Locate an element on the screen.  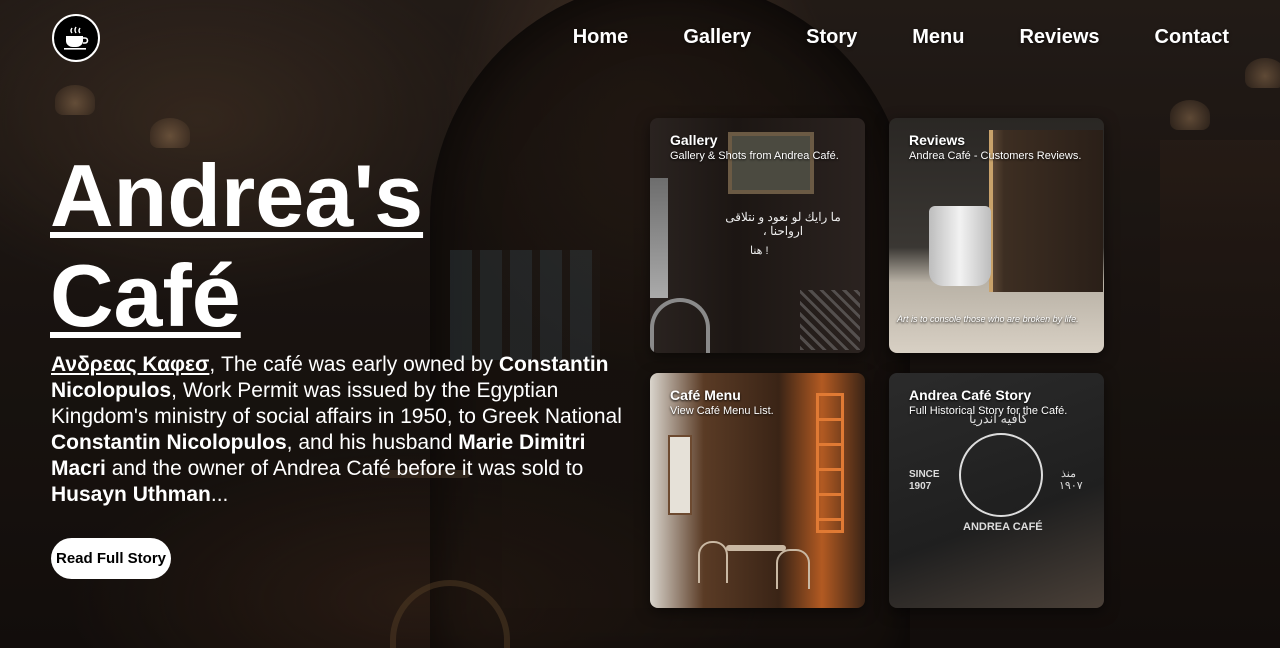
card-subtitle: Andrea Café - Customers Reviews. is located at coordinates (995, 156).